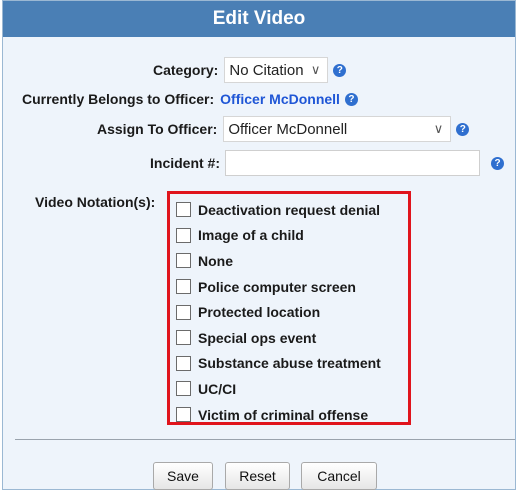  I want to click on save-button: Save, so click(183, 476).